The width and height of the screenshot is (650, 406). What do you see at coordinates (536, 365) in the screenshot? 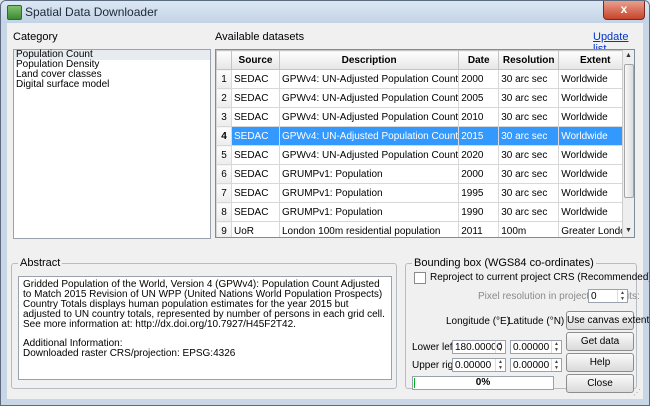
I see `upper-right-latitude-input: 0.00000 ▲ ▼` at bounding box center [536, 365].